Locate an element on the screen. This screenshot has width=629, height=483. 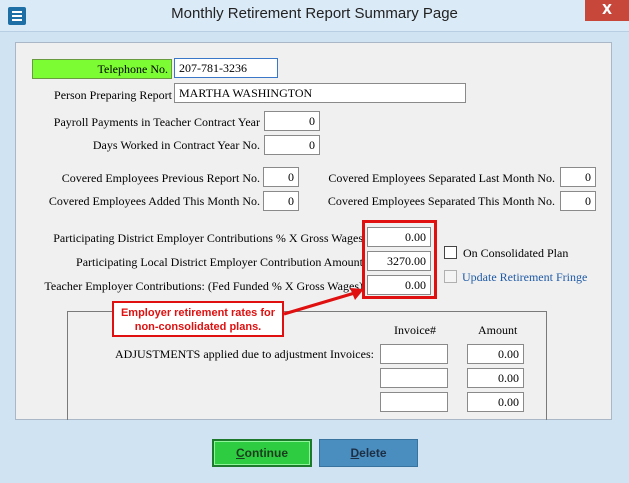
amount-header: Amount is located at coordinates (498, 330).